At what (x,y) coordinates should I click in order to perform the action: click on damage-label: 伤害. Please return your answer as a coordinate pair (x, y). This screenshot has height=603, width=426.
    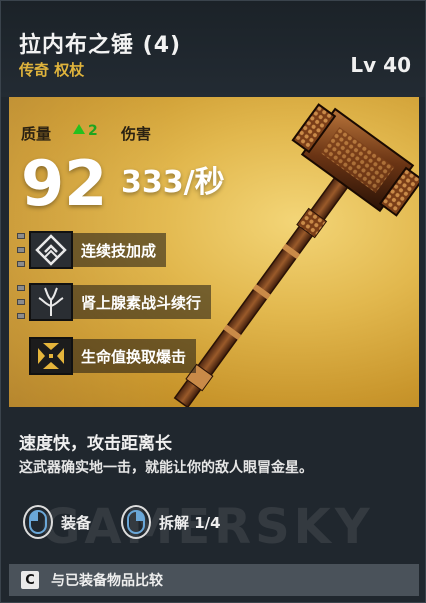
    Looking at the image, I should click on (136, 134).